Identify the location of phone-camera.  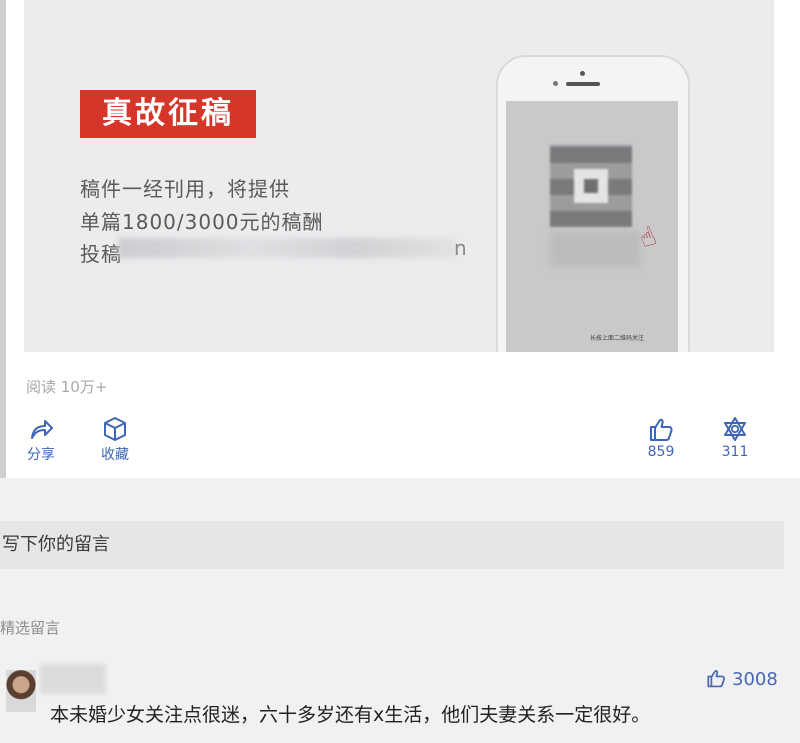
(555, 83).